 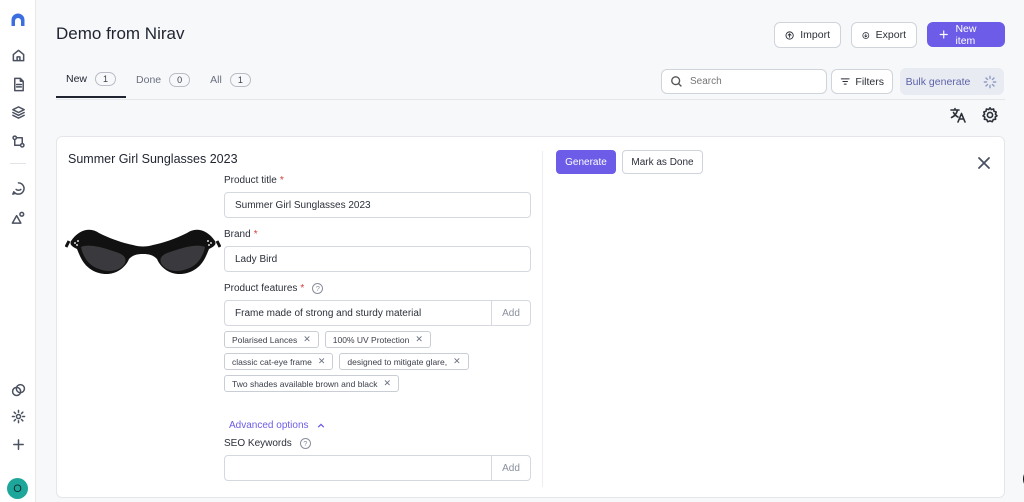 I want to click on new-item-label: New item, so click(x=966, y=34).